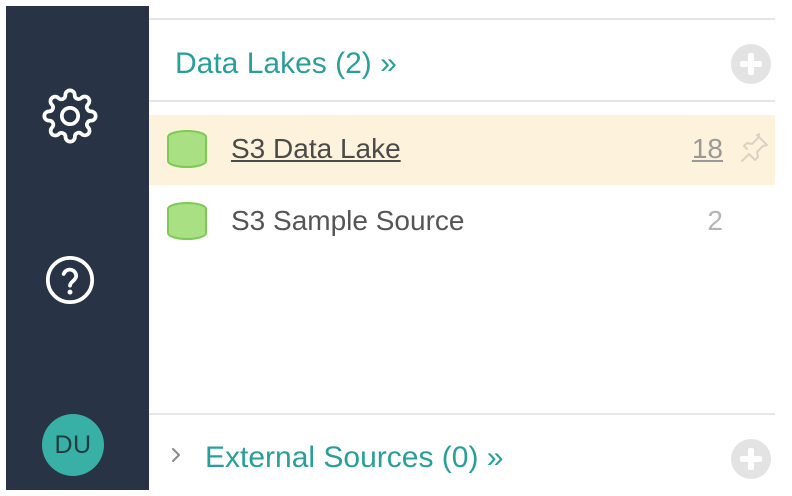 The width and height of the screenshot is (792, 496). What do you see at coordinates (707, 149) in the screenshot?
I see `list-item-count: 18` at bounding box center [707, 149].